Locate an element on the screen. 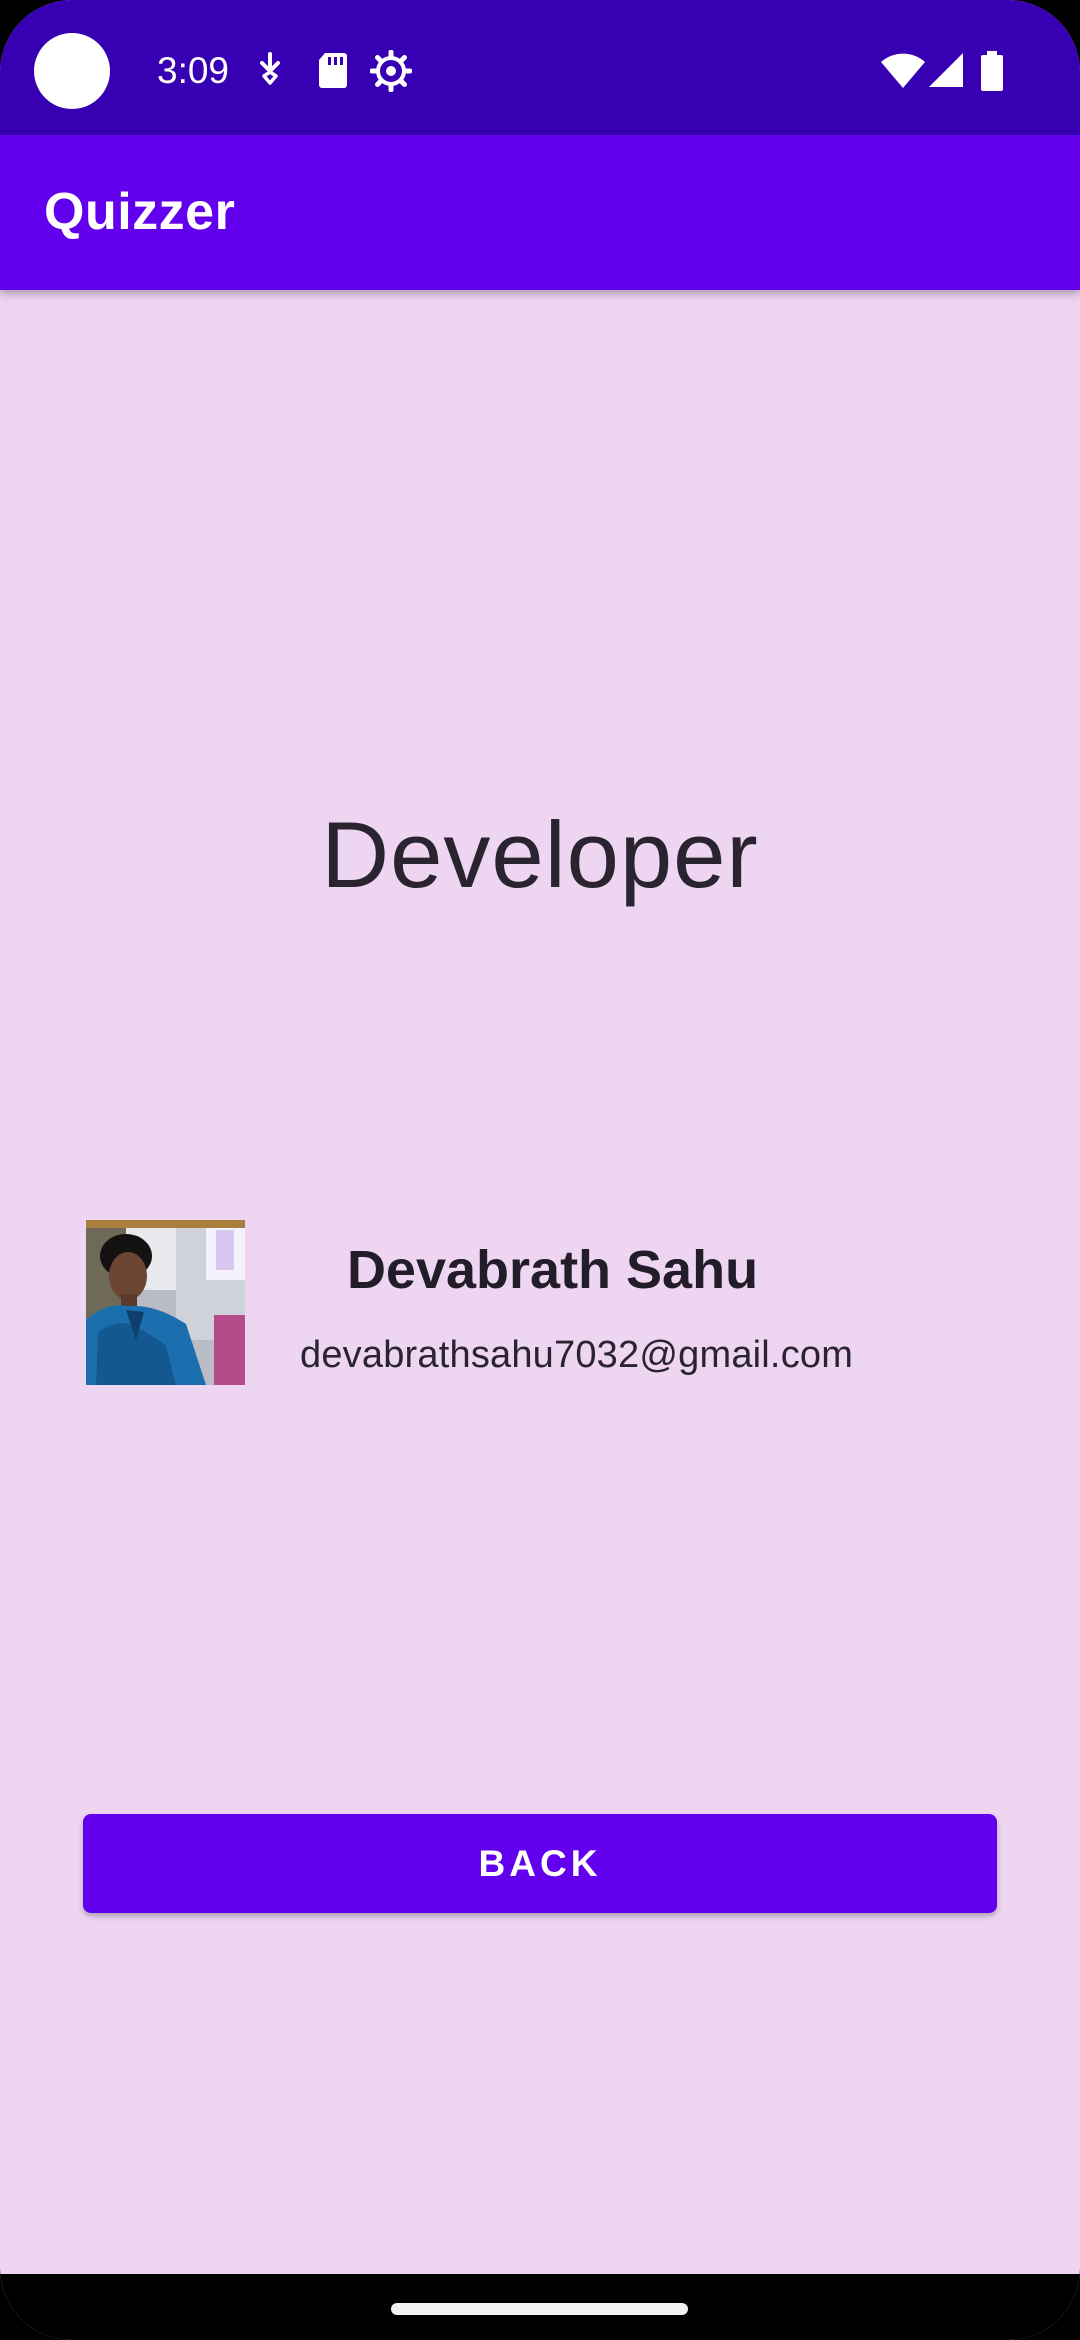 The height and width of the screenshot is (2340, 1080). app-title: Quizzer is located at coordinates (140, 212).